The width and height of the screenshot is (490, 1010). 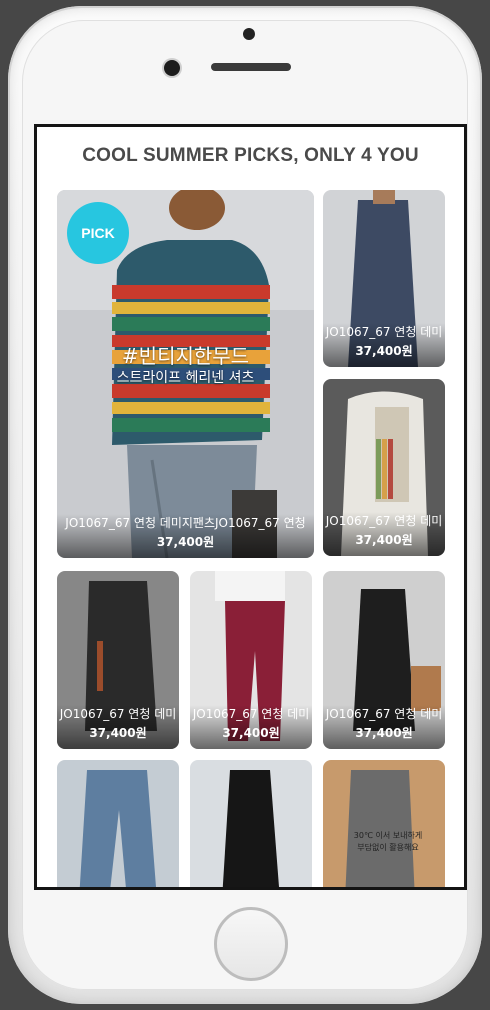 I want to click on home-button, so click(x=251, y=944).